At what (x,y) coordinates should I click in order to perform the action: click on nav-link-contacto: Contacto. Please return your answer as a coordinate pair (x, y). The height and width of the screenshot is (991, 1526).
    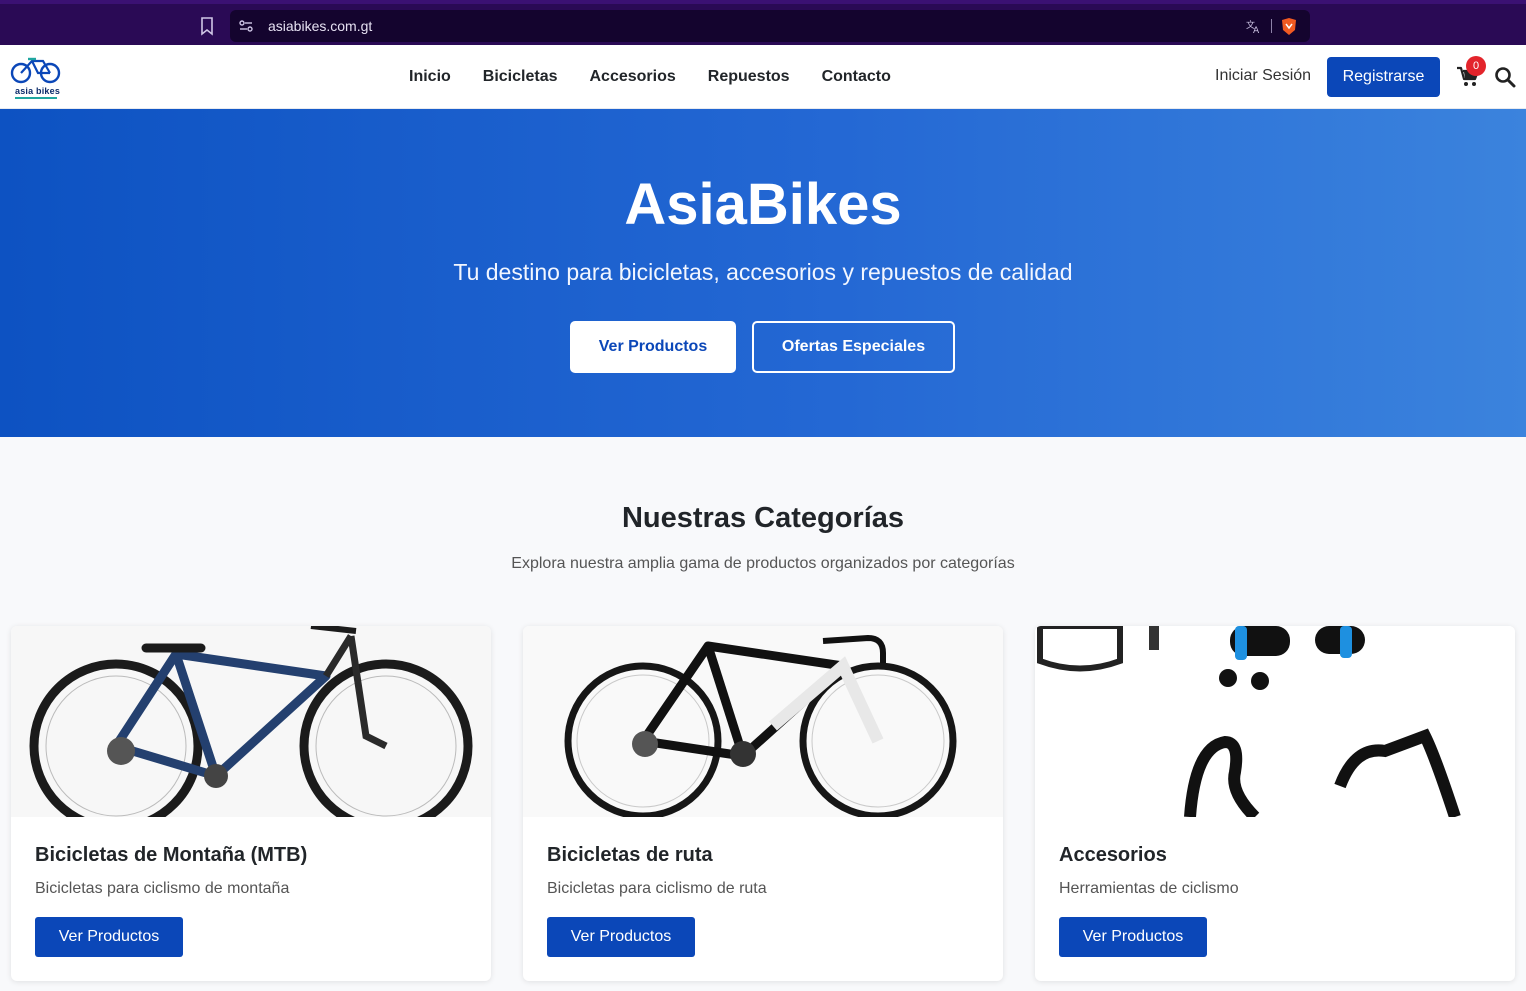
    Looking at the image, I should click on (856, 77).